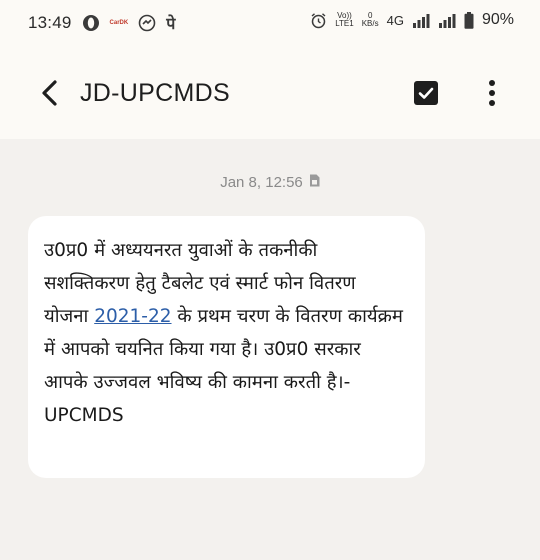 The image size is (540, 560). I want to click on checkbox-icon, so click(426, 93).